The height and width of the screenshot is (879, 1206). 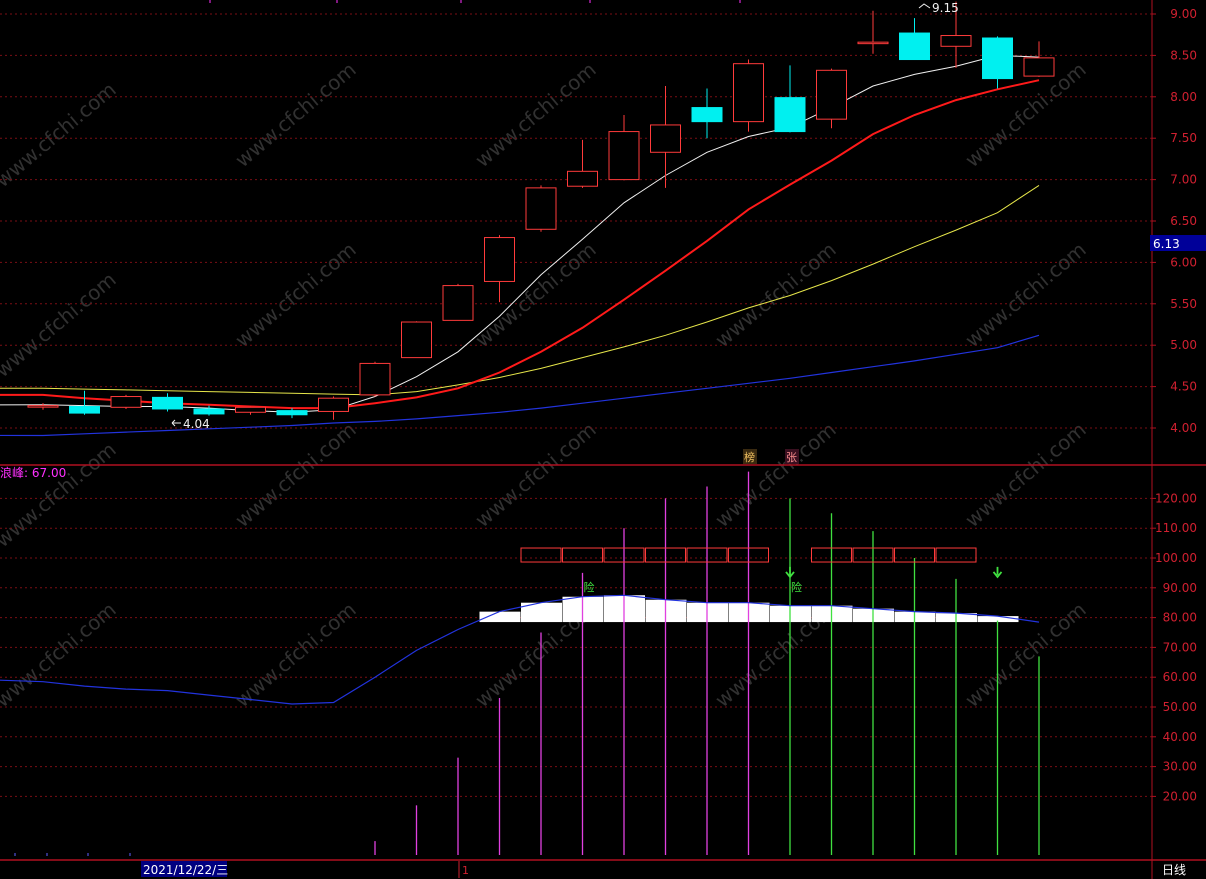 What do you see at coordinates (465, 870) in the screenshot?
I see `cursor-marker: 1` at bounding box center [465, 870].